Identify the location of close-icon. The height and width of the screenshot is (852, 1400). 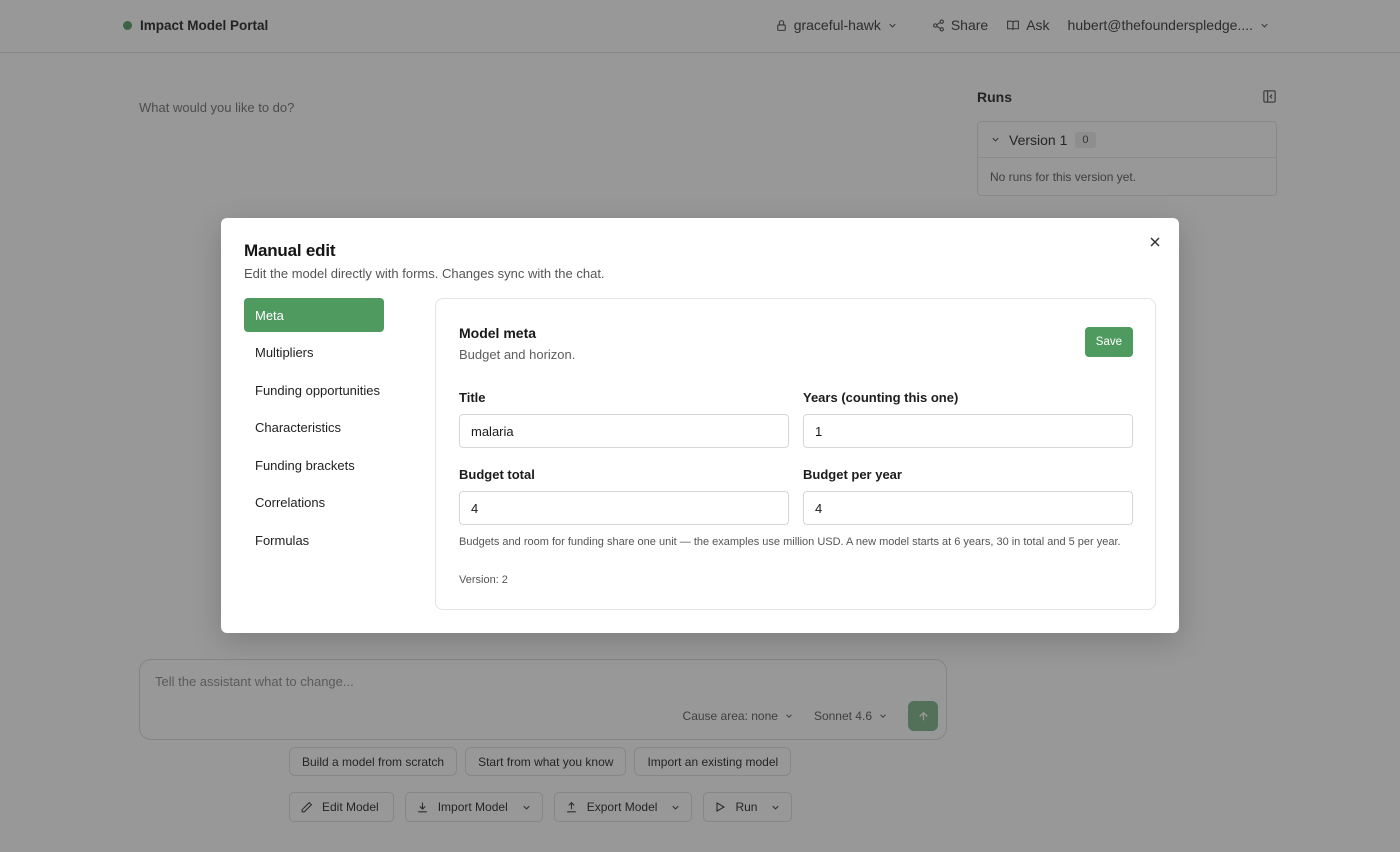
(1155, 242).